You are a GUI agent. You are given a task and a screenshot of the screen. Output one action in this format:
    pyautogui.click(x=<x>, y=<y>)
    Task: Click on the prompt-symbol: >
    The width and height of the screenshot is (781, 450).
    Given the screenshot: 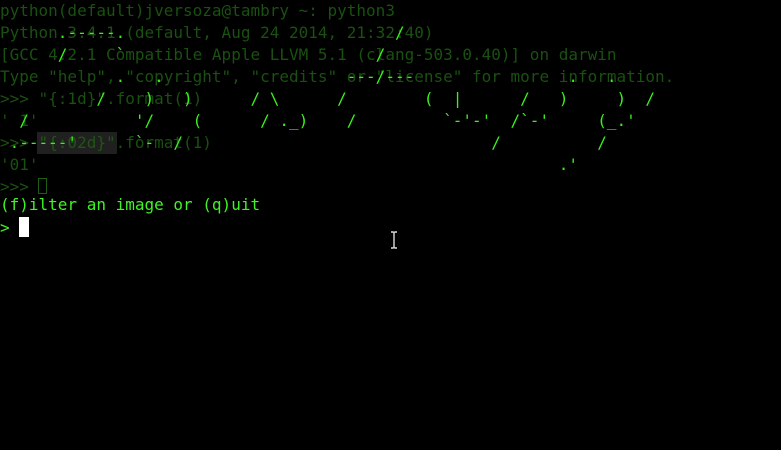 What is the action you would take?
    pyautogui.click(x=5, y=227)
    